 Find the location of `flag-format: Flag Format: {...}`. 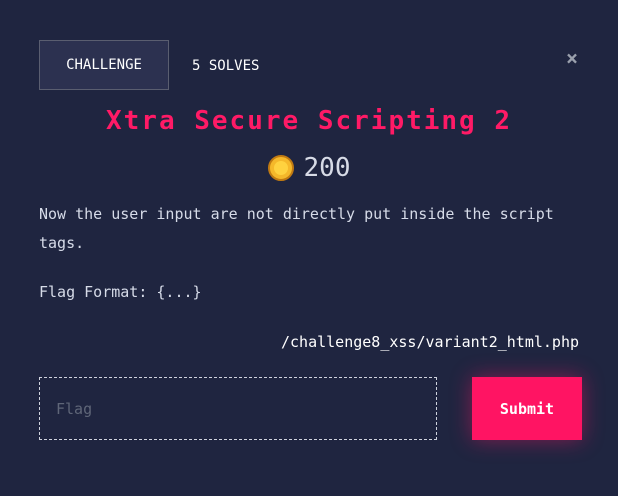

flag-format: Flag Format: {...} is located at coordinates (120, 292).